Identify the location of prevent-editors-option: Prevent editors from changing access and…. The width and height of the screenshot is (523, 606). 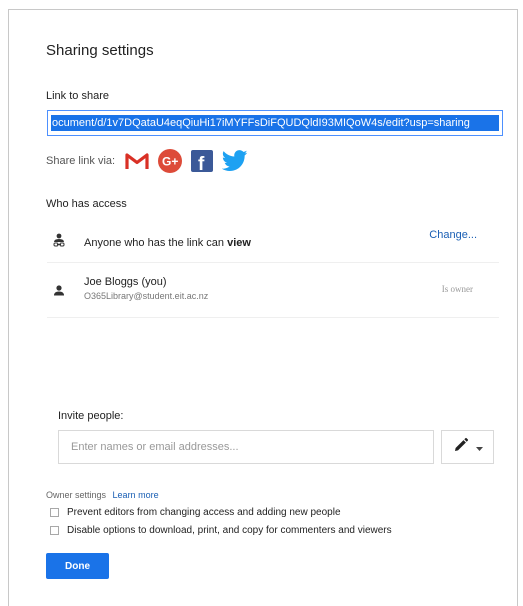
(195, 512).